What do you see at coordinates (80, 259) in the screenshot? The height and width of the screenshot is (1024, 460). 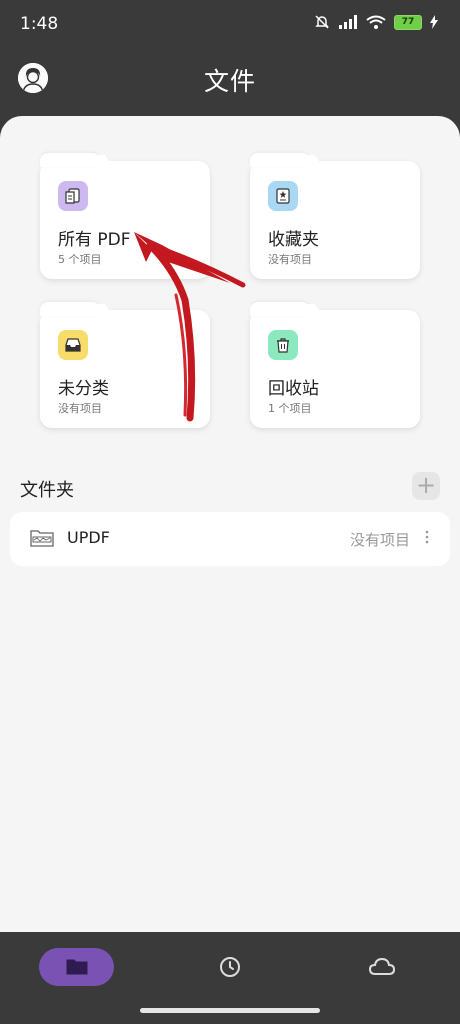 I see `card-subtitle: 5 个项目` at bounding box center [80, 259].